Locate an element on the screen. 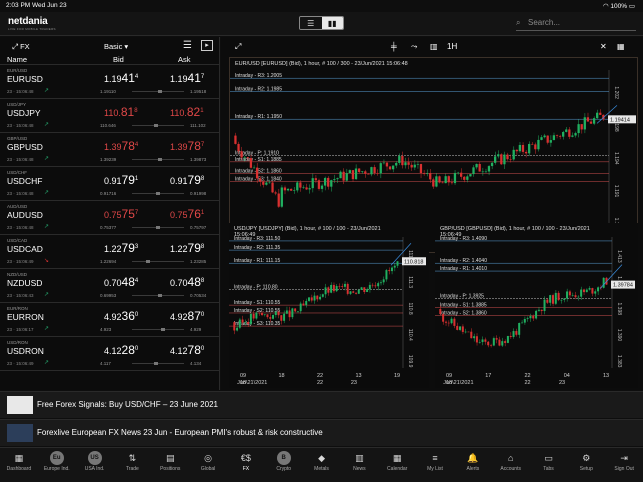 Image resolution: width=643 pixels, height=482 pixels. battery-indicator: ◠ 100% ▭ is located at coordinates (618, 6).